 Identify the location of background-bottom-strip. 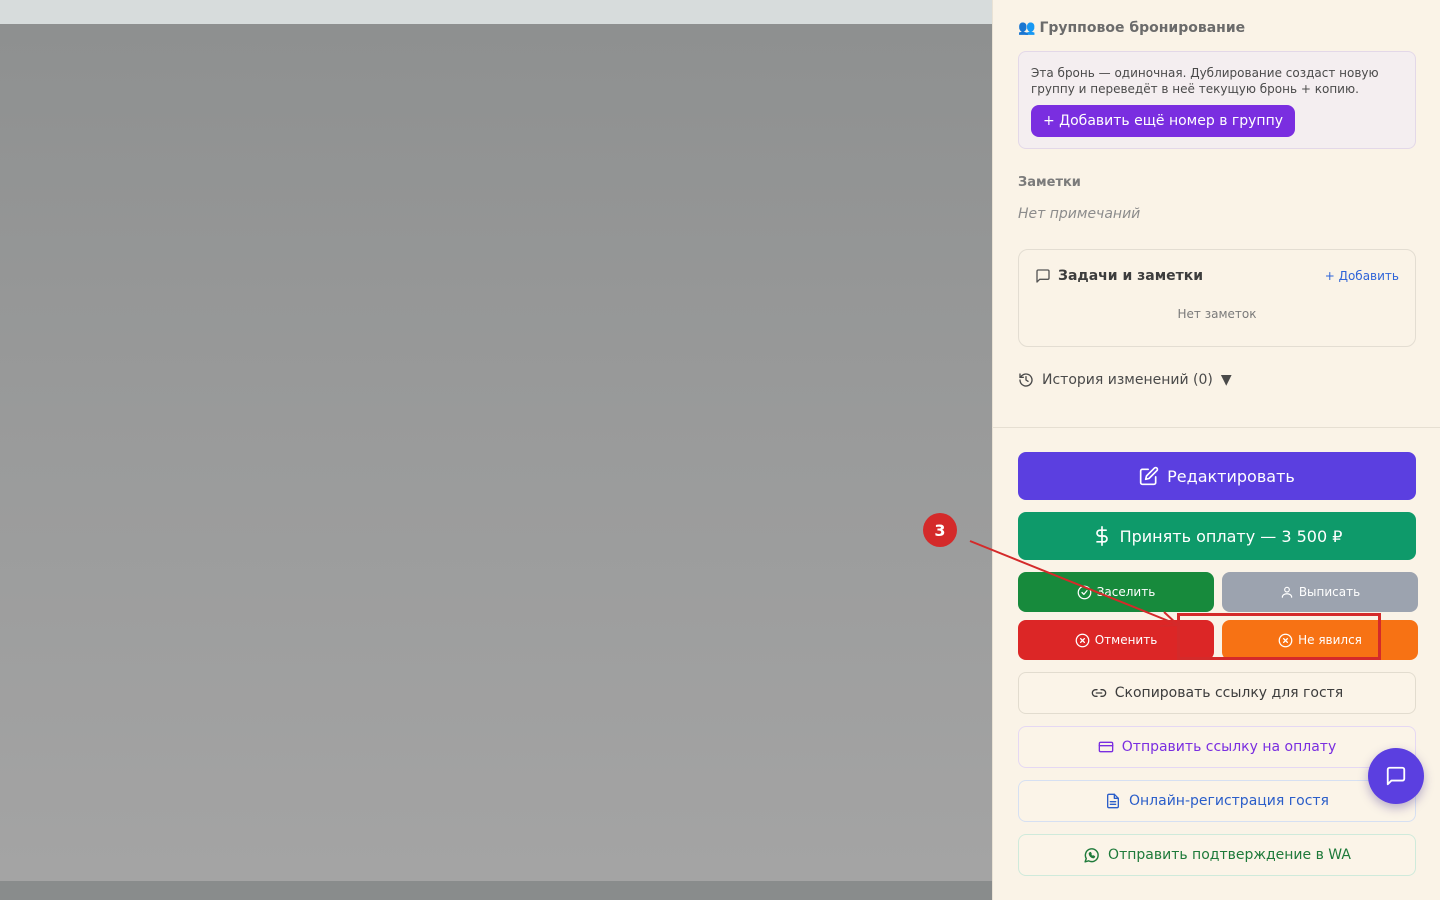
(496, 890).